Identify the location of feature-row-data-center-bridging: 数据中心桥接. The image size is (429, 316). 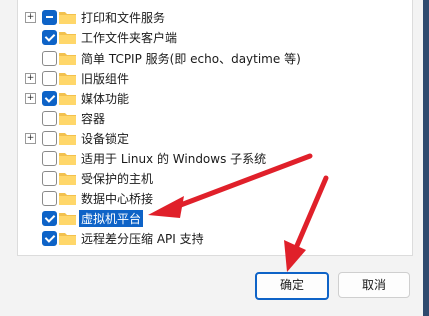
(203, 198).